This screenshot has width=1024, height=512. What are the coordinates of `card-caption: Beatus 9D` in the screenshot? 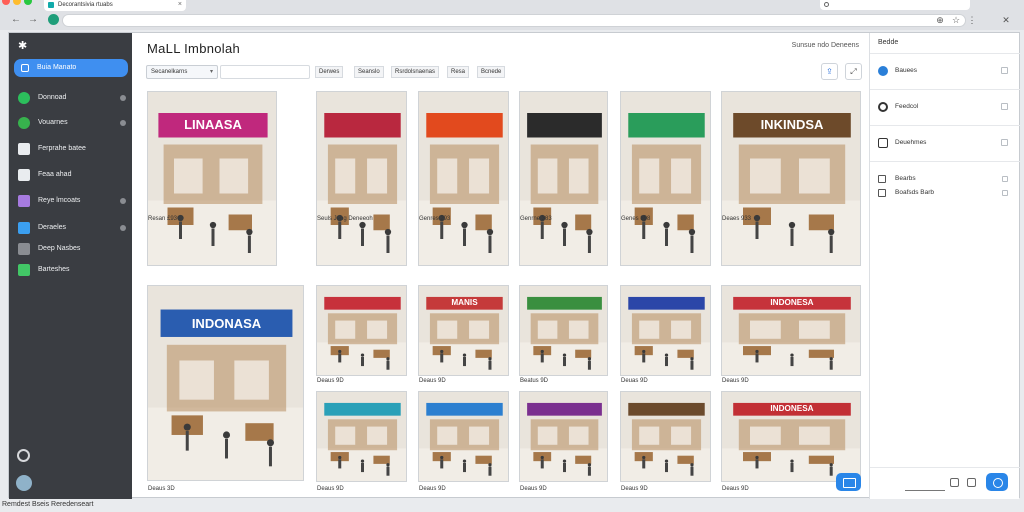 It's located at (534, 381).